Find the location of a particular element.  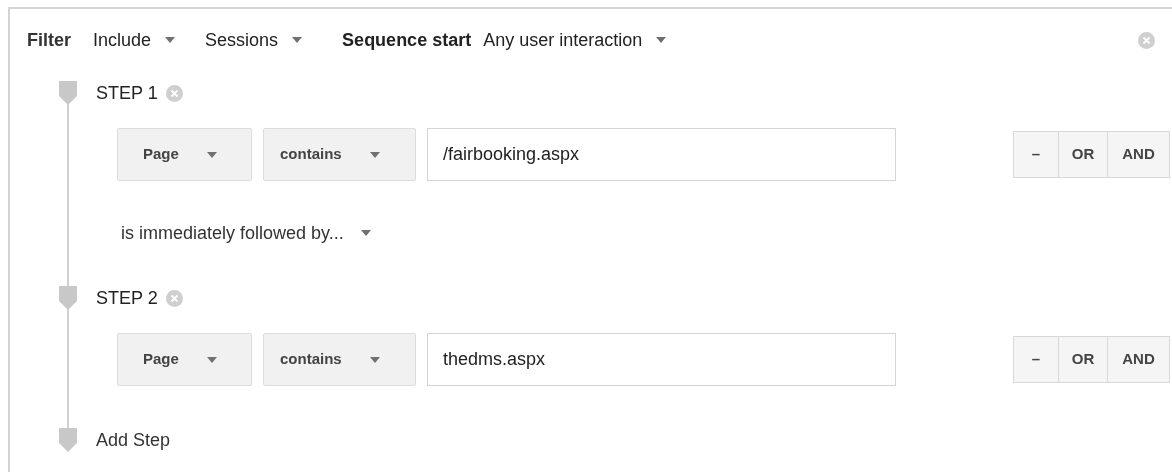

sequence-dropdown: Any user interaction is located at coordinates (575, 40).